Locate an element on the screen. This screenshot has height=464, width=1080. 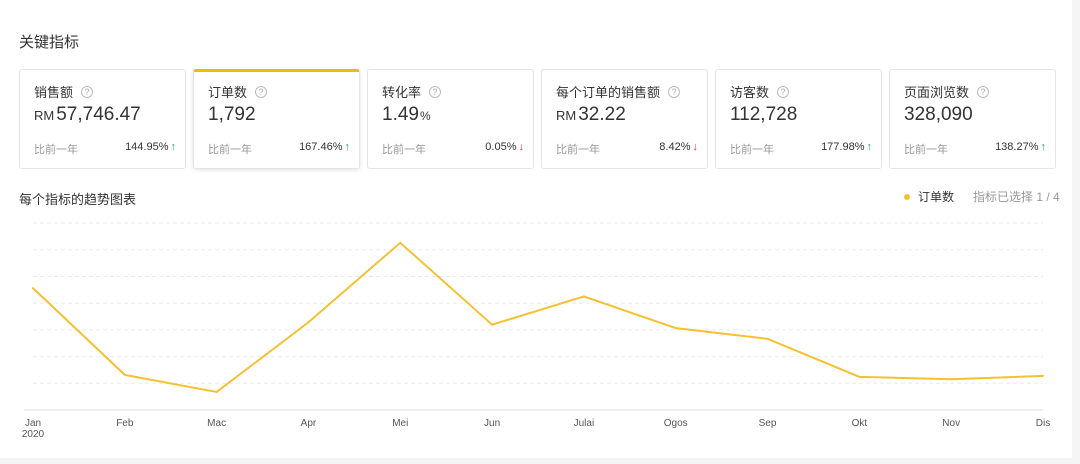
x-tick-label: Mac is located at coordinates (216, 423).